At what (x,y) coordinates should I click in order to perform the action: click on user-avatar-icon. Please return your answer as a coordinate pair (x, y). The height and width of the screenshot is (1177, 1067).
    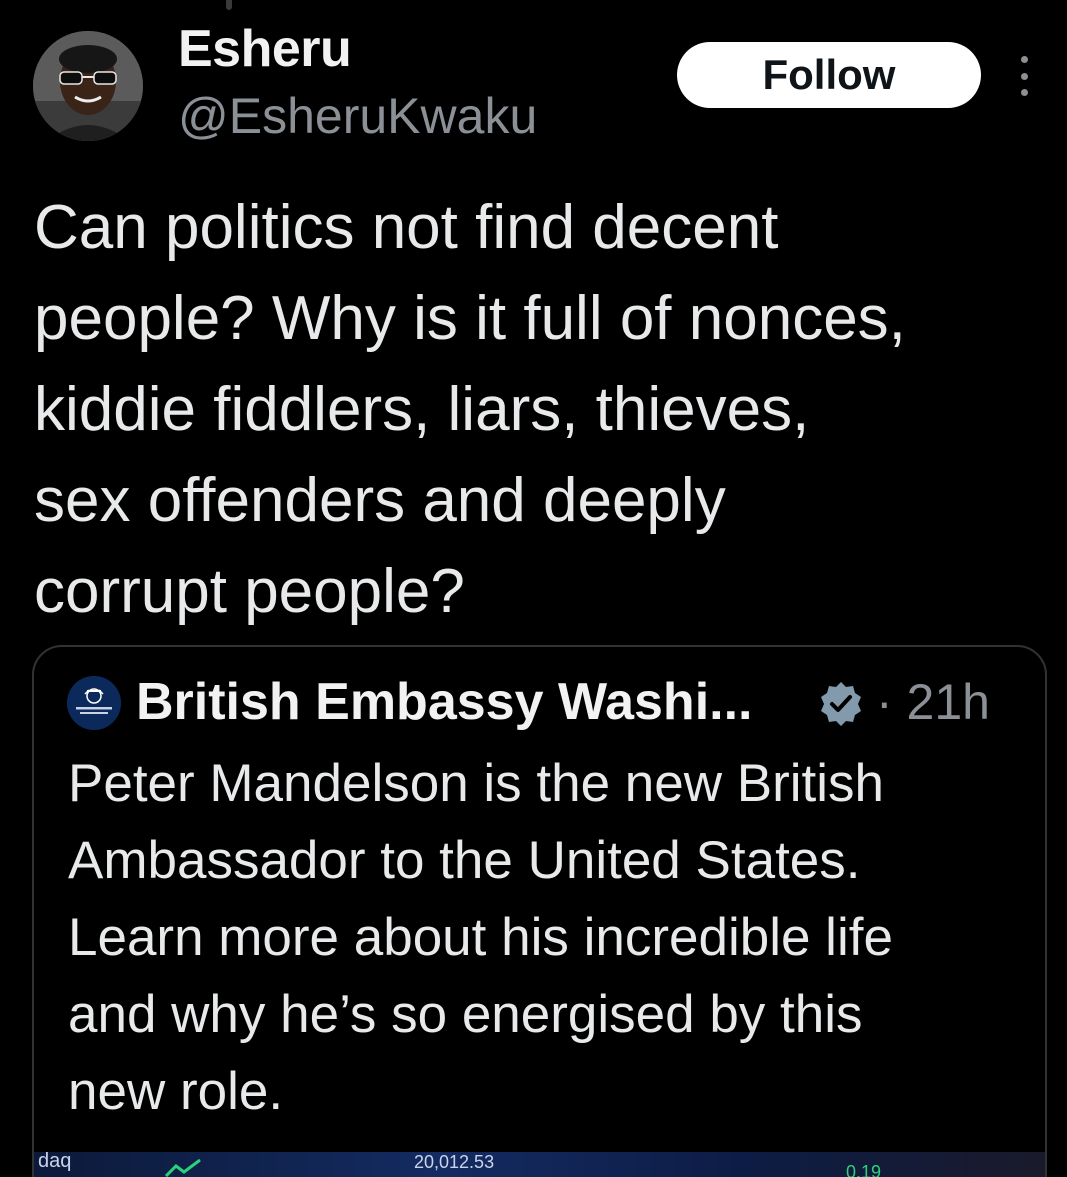
    Looking at the image, I should click on (88, 86).